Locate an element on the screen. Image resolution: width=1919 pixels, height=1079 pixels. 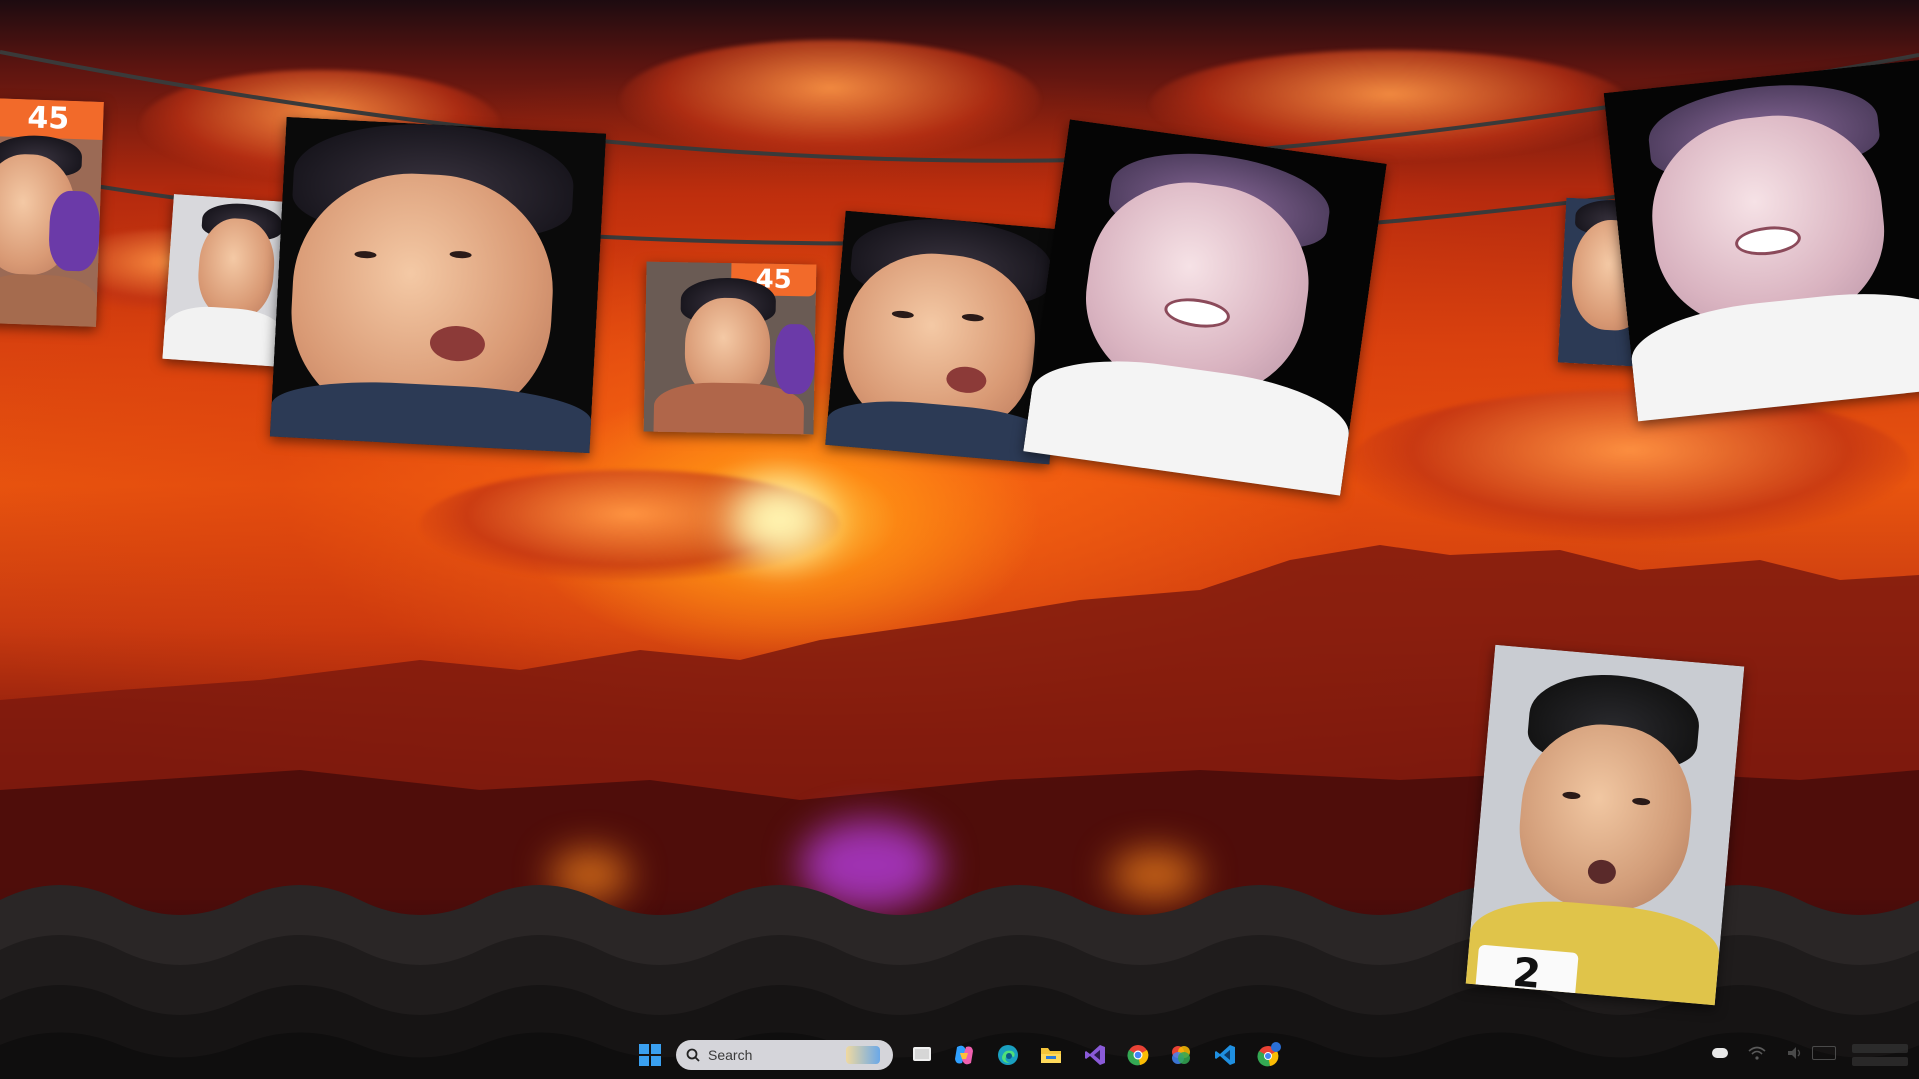
wifi-icon is located at coordinates (1757, 1053).